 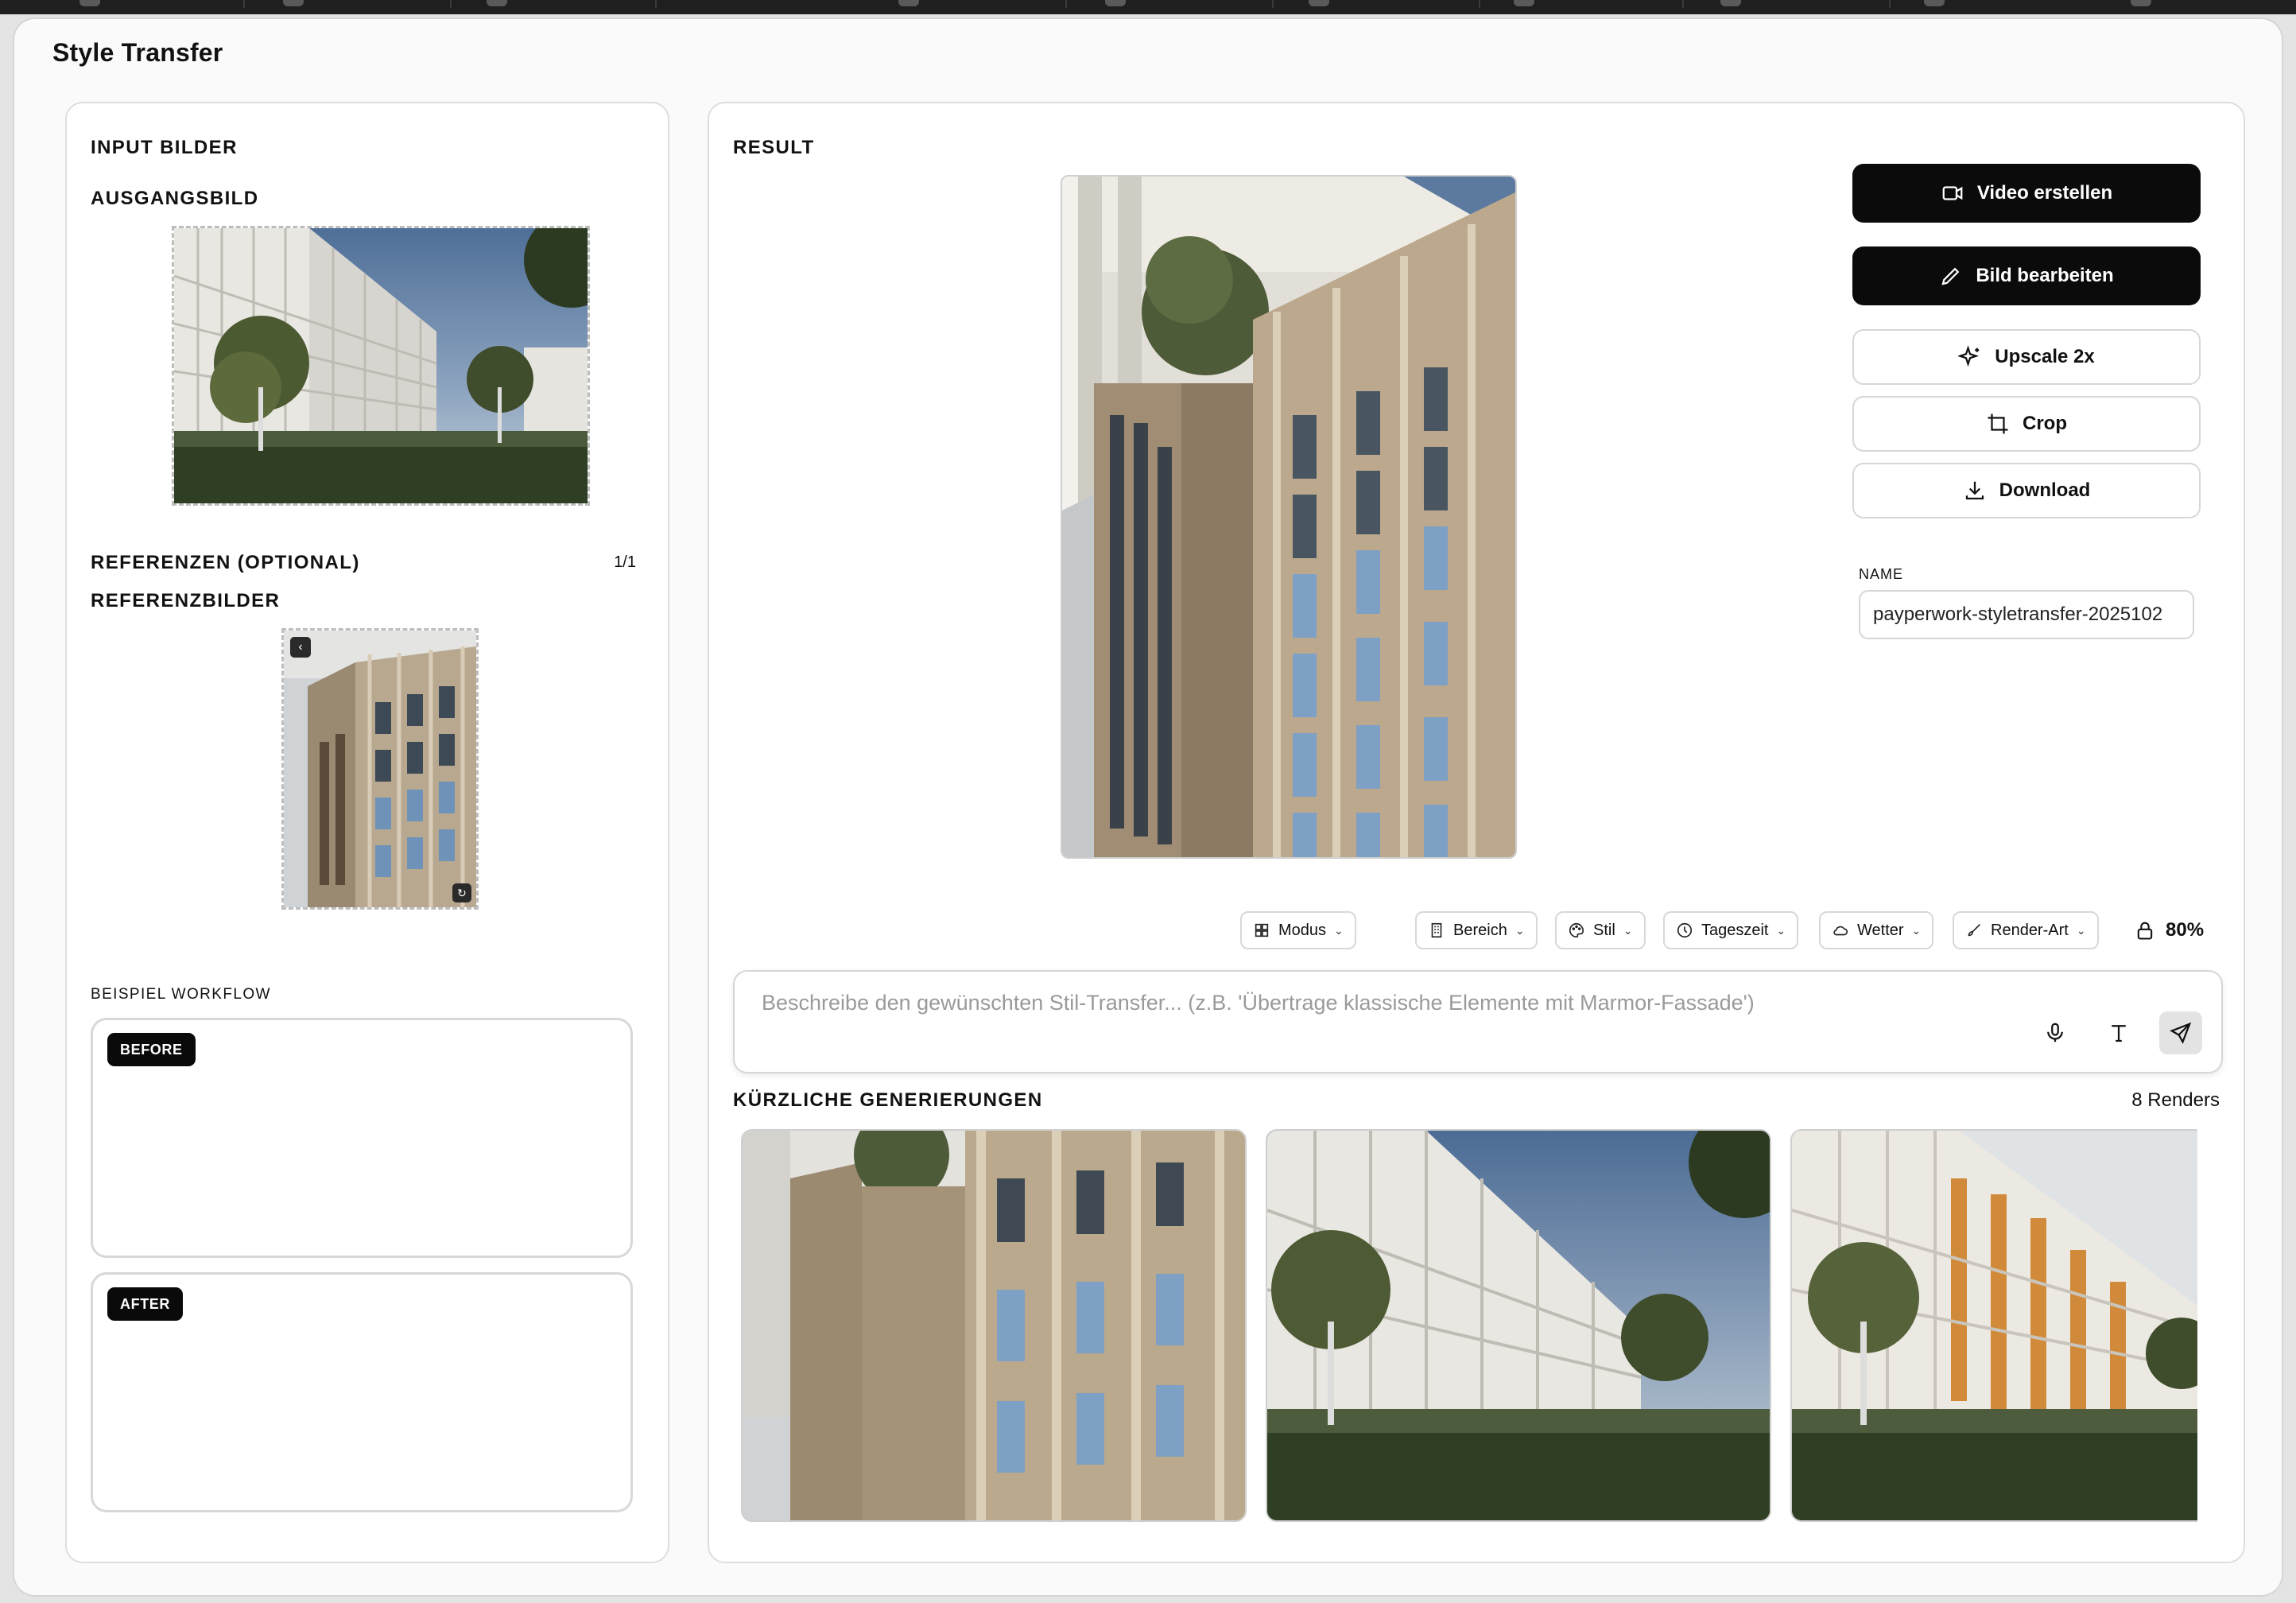 What do you see at coordinates (1840, 931) in the screenshot?
I see `cloud-icon` at bounding box center [1840, 931].